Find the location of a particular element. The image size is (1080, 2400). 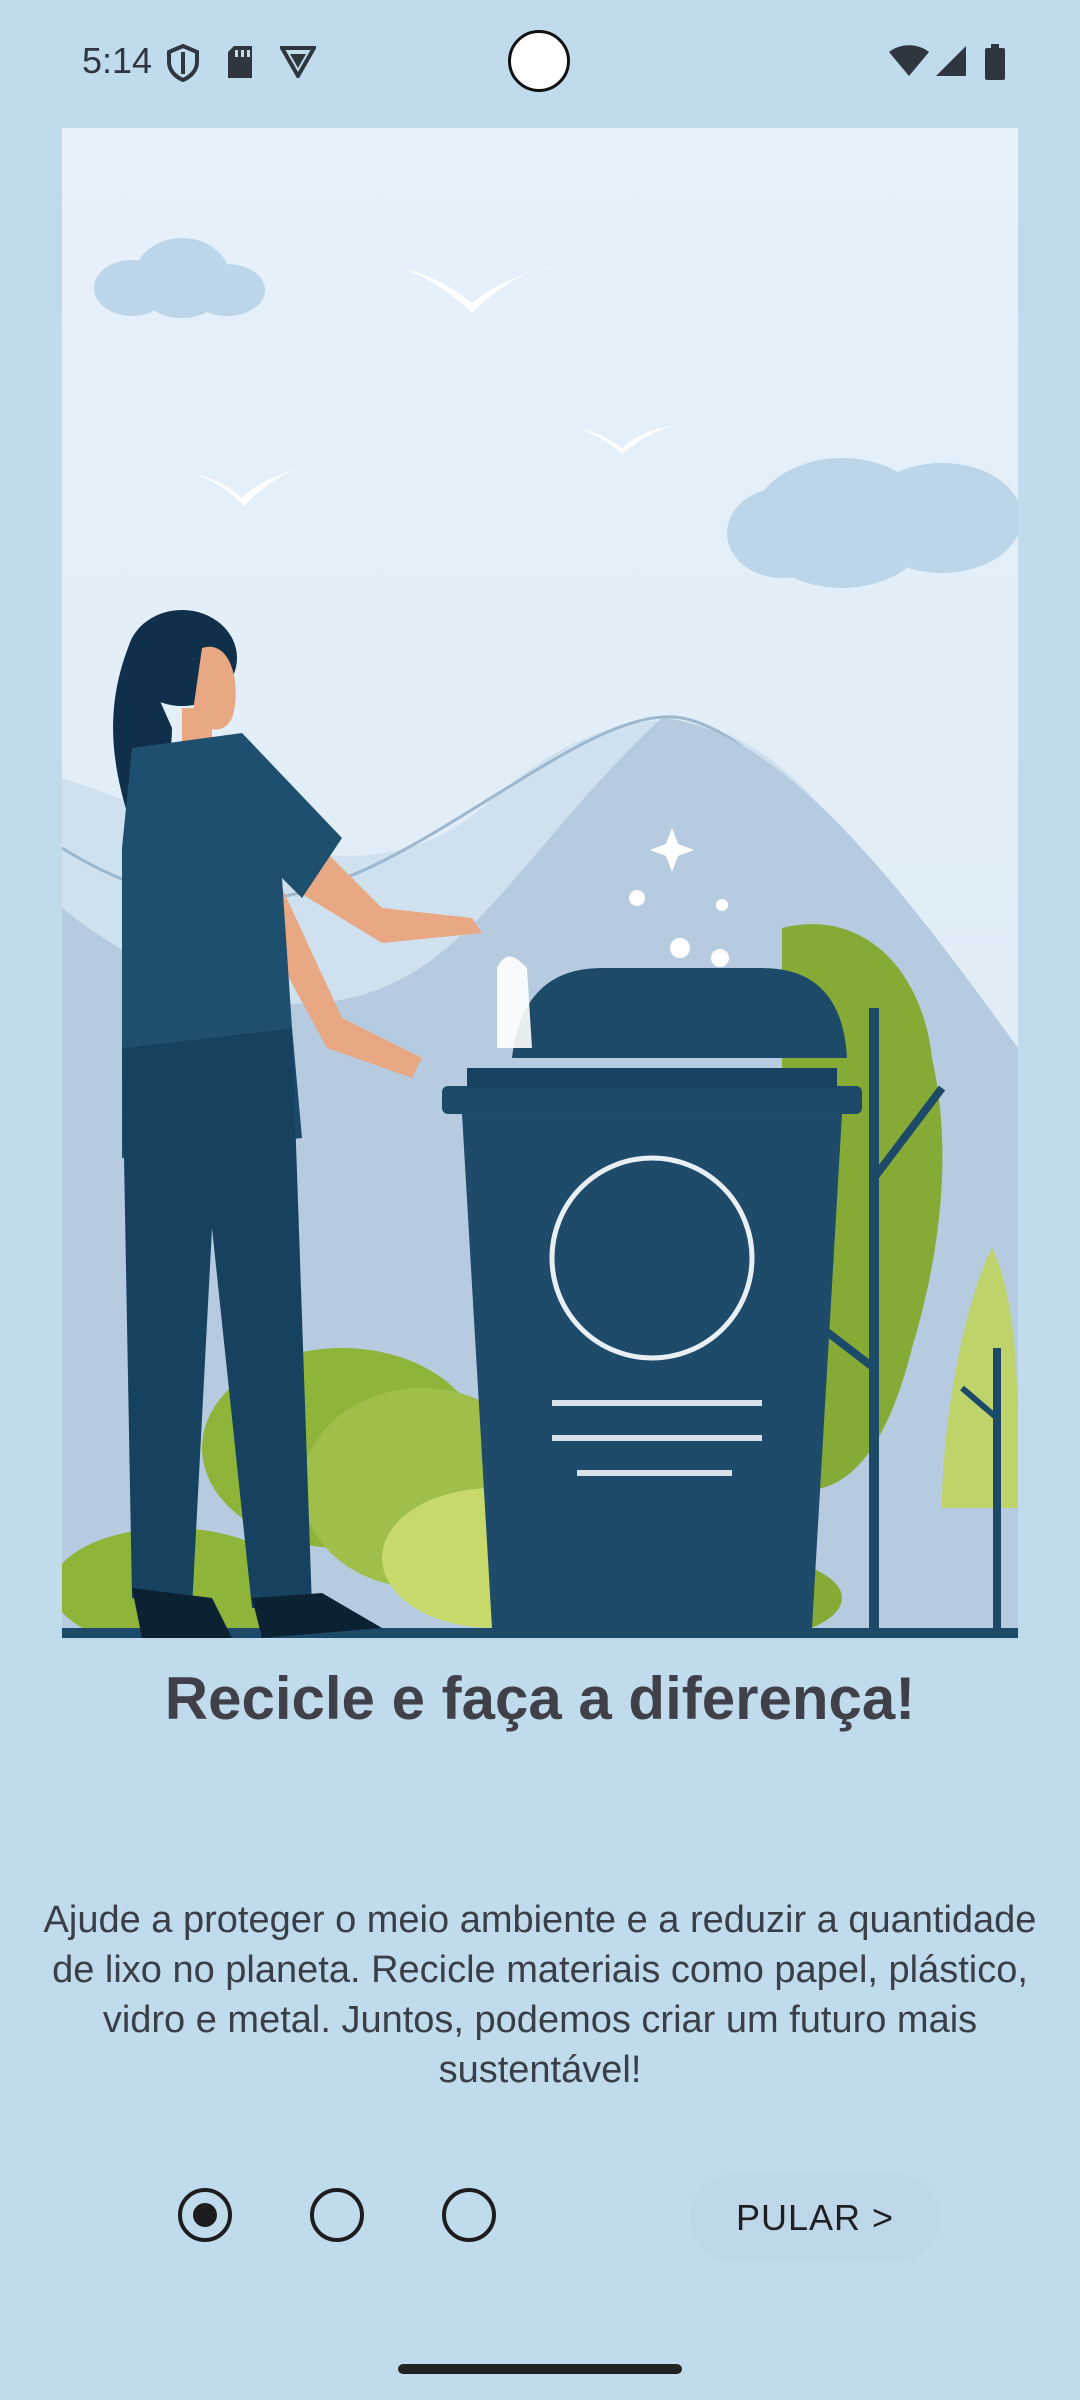

camera-cutout is located at coordinates (539, 61).